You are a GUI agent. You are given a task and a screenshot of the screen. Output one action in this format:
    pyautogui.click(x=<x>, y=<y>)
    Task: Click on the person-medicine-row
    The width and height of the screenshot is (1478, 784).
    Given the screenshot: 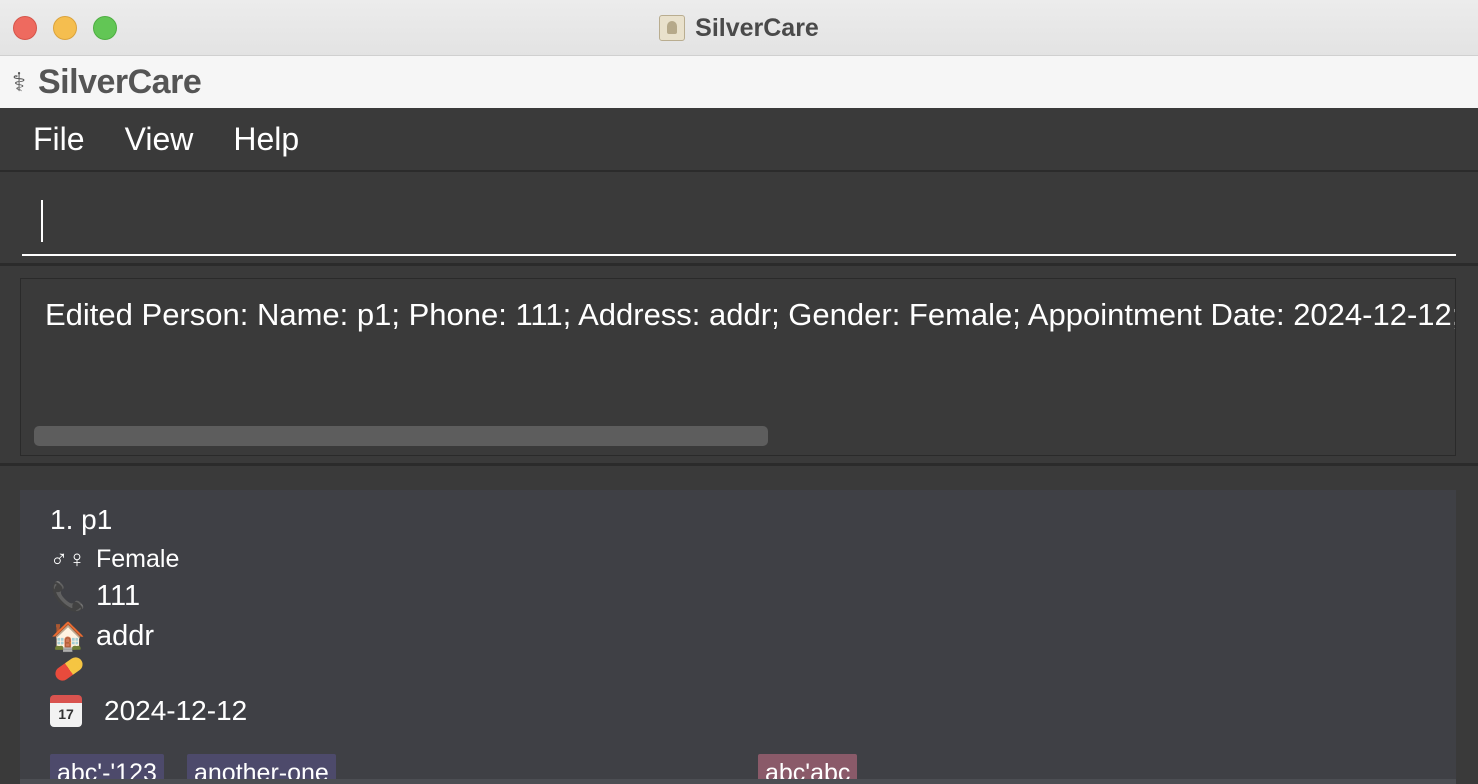 What is the action you would take?
    pyautogui.click(x=69, y=669)
    